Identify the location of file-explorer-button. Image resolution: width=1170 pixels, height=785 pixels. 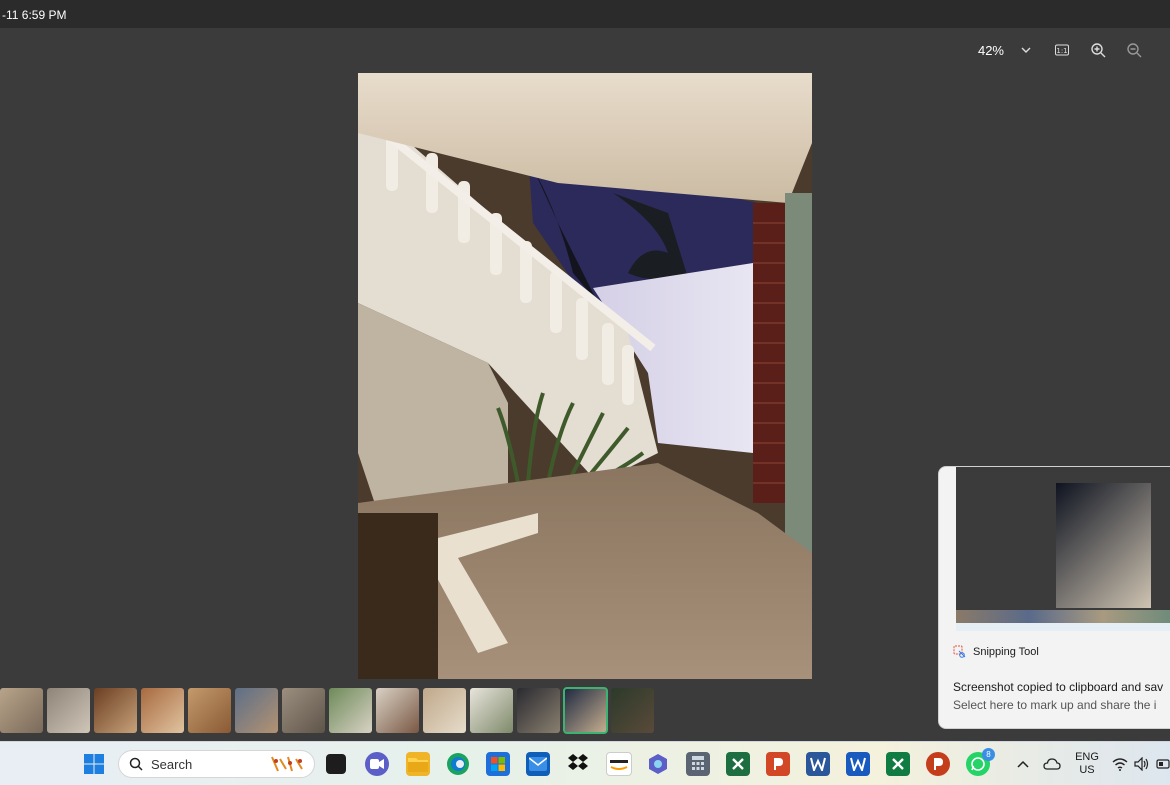
(418, 764).